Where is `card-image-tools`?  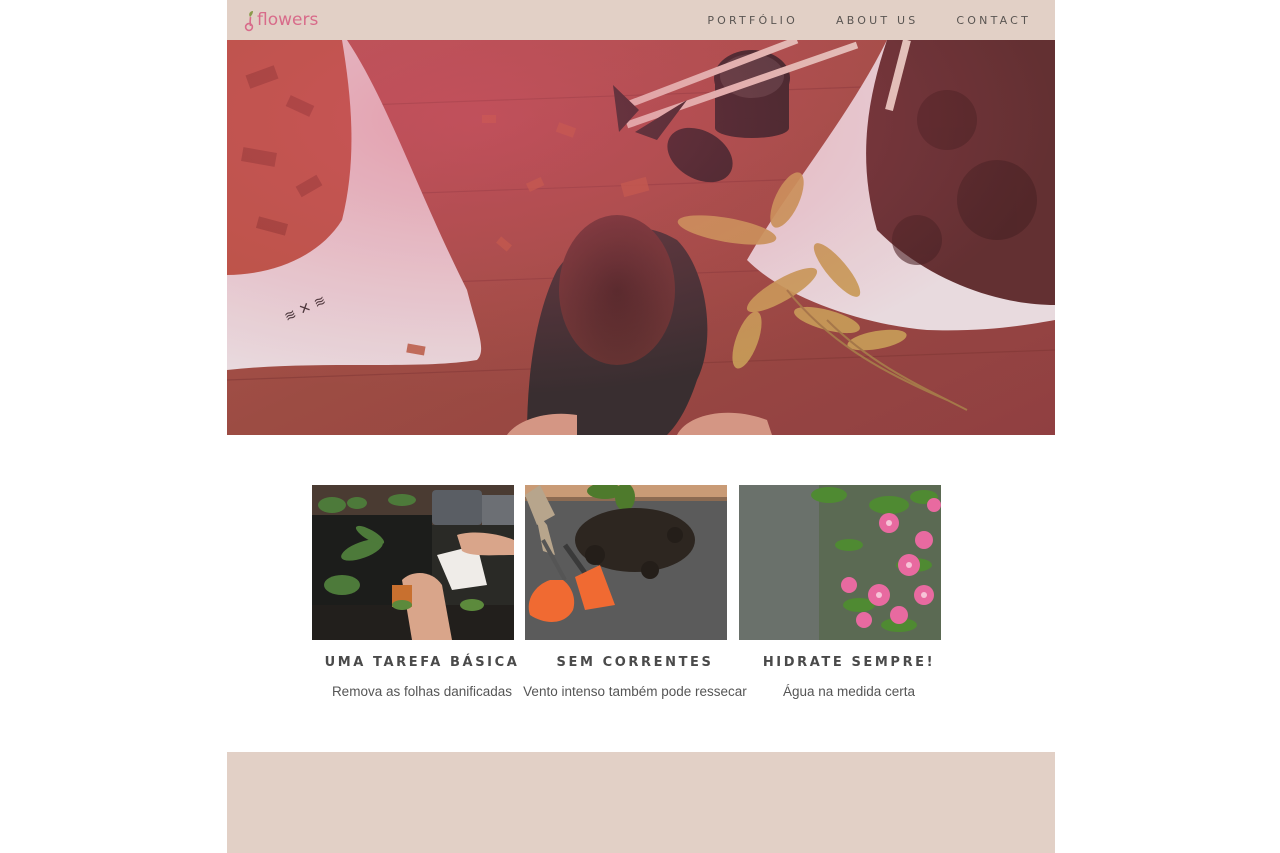
card-image-tools is located at coordinates (626, 562).